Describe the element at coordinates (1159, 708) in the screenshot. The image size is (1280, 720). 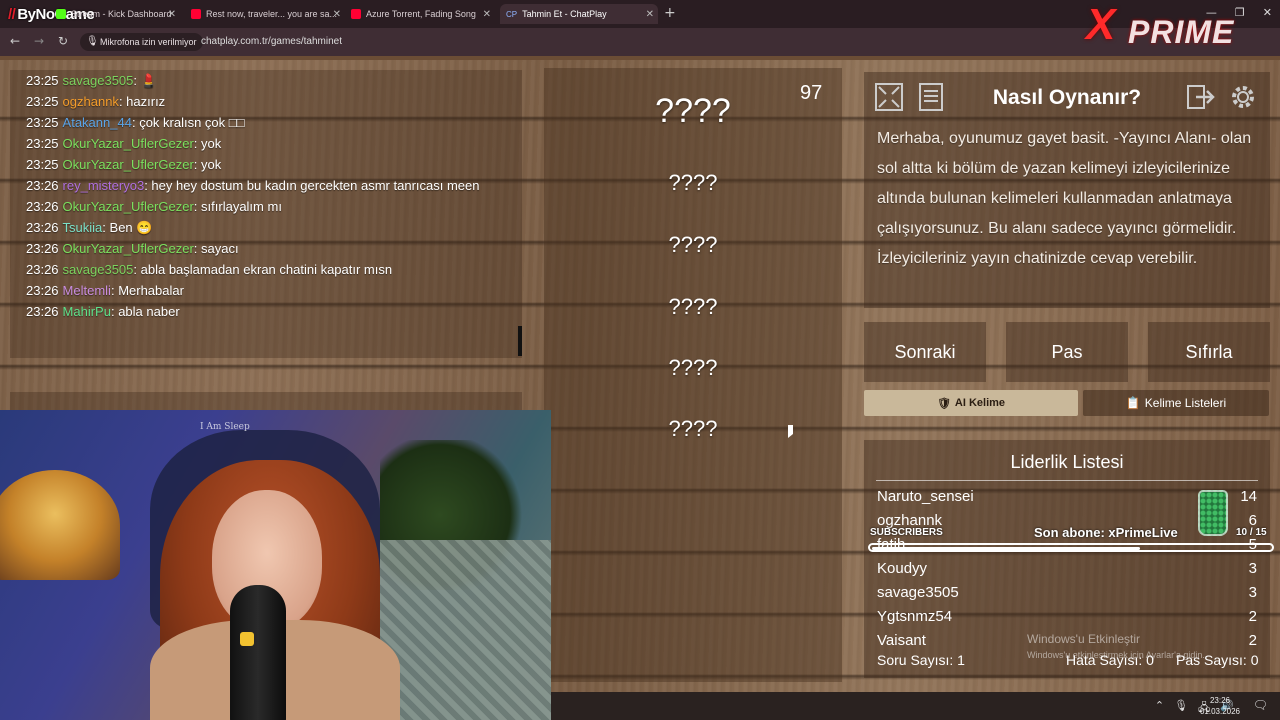
I see `chevron-up-icon: ⌃` at that location.